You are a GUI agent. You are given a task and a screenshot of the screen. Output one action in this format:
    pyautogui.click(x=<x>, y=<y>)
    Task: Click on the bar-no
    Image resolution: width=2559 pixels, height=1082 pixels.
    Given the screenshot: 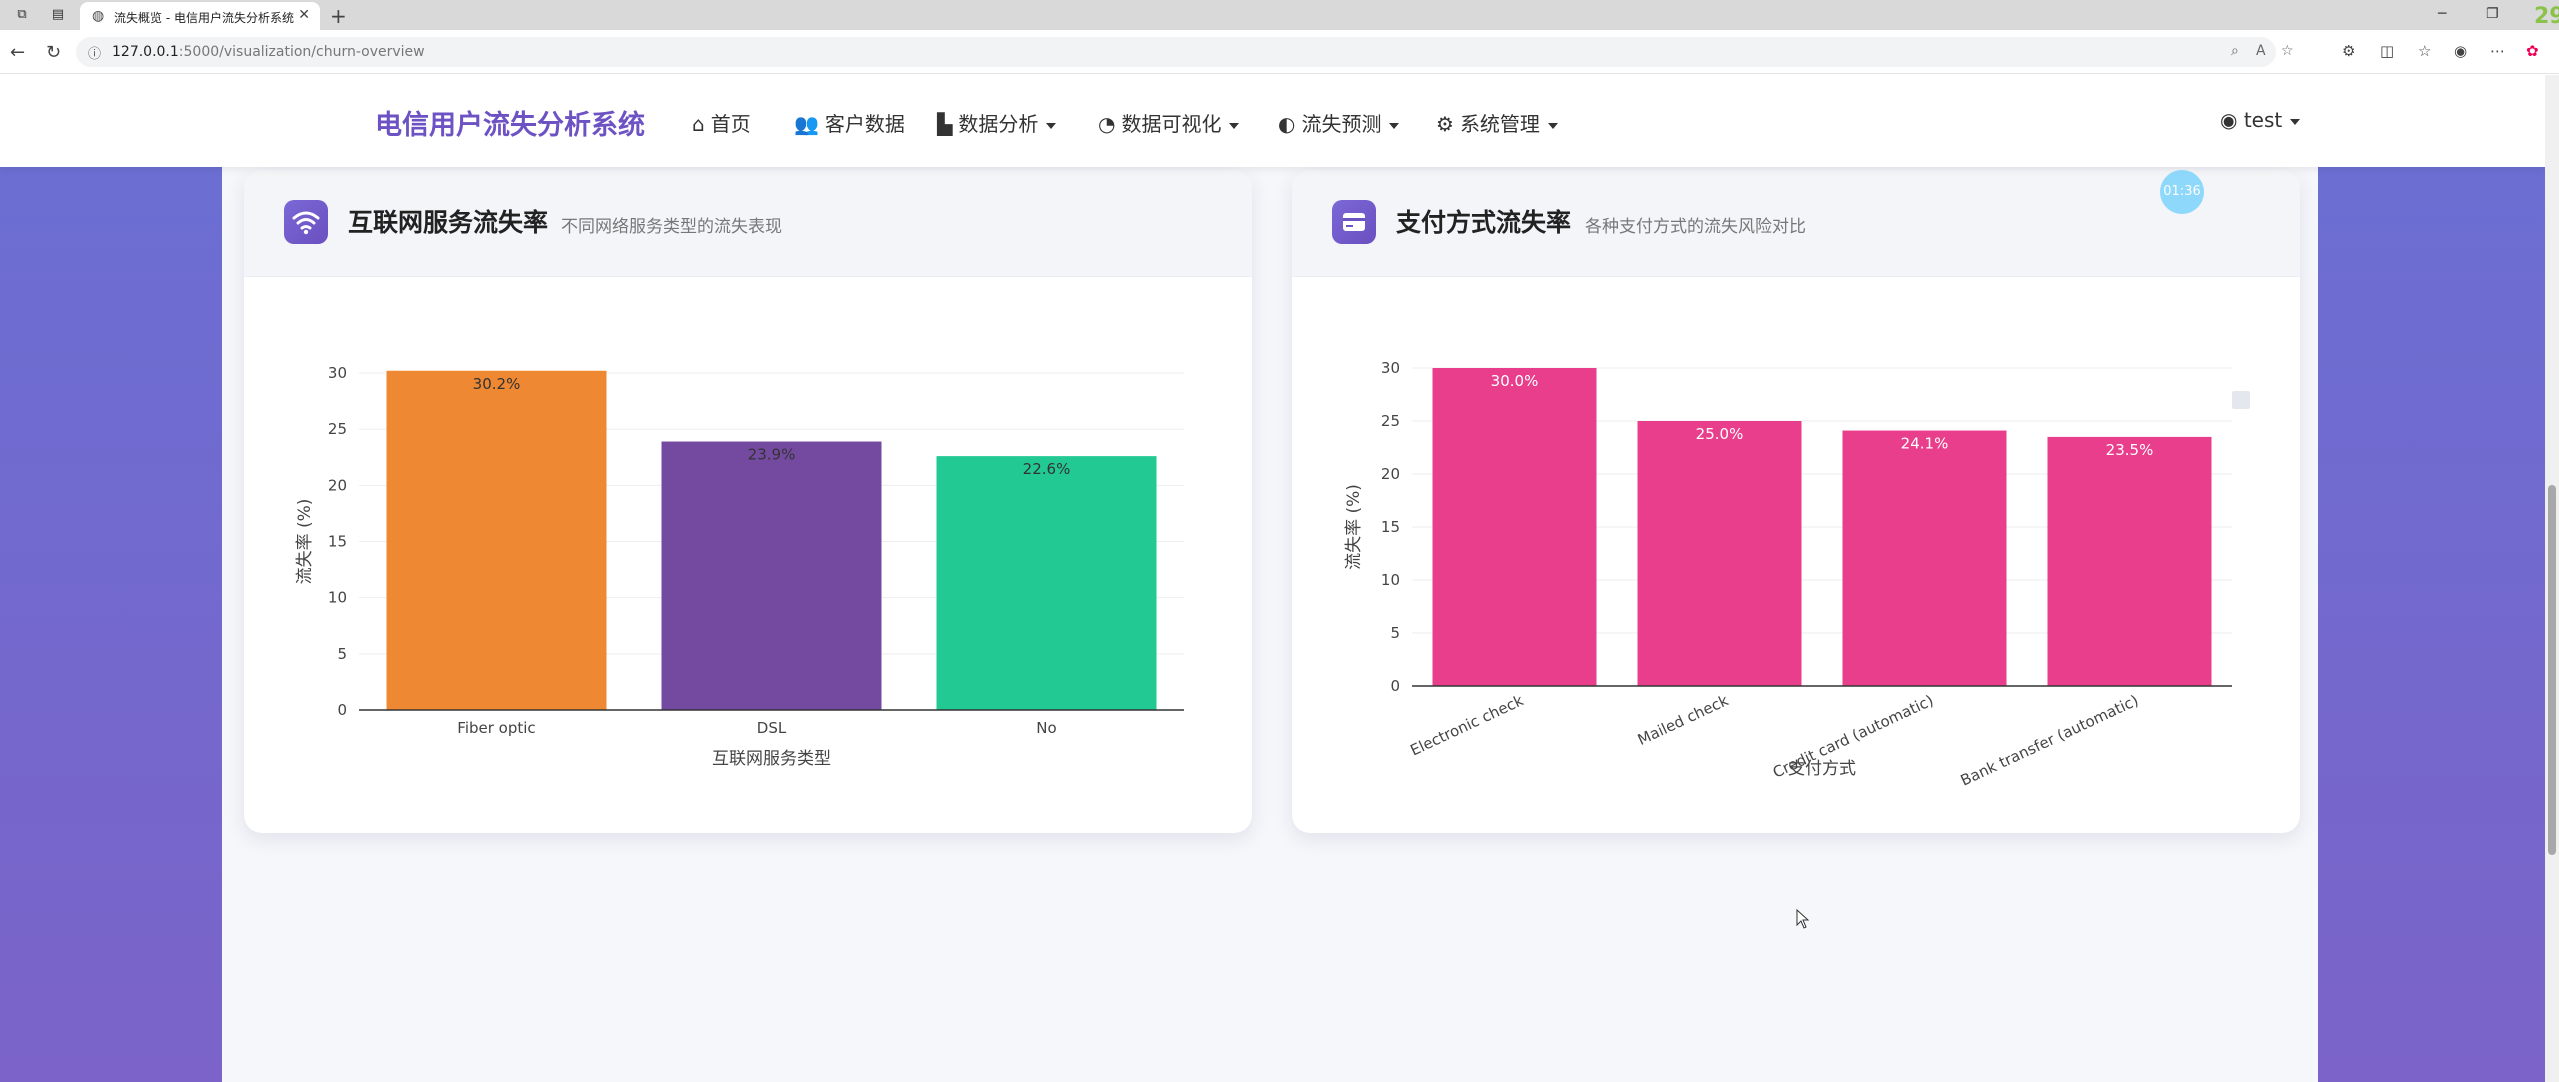 What is the action you would take?
    pyautogui.click(x=1046, y=583)
    